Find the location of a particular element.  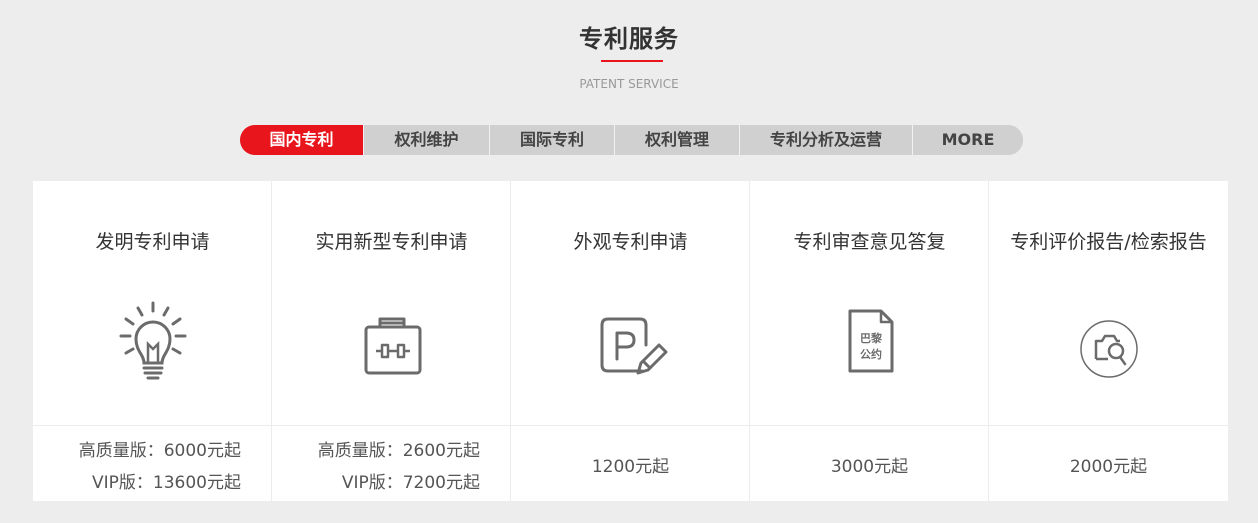

section-subtitle: PATENT SERVICE is located at coordinates (629, 84).